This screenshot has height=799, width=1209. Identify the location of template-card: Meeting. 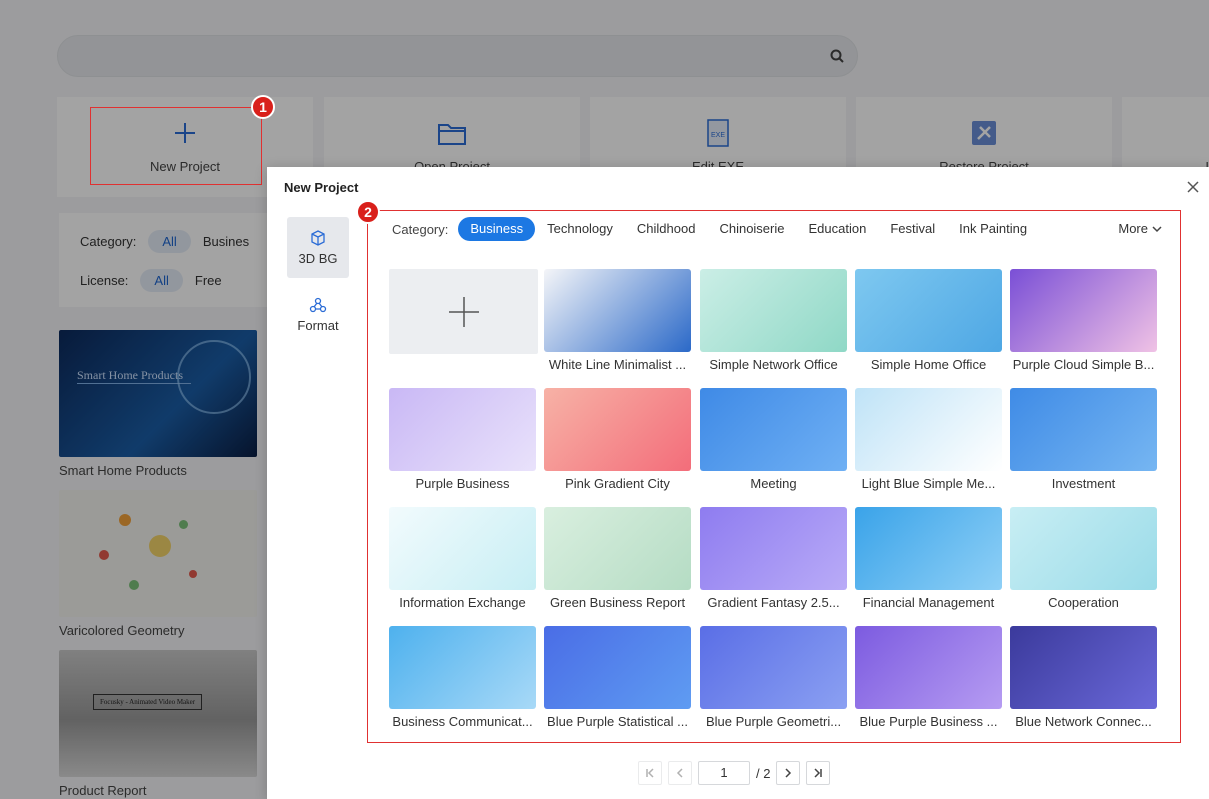
(773, 439).